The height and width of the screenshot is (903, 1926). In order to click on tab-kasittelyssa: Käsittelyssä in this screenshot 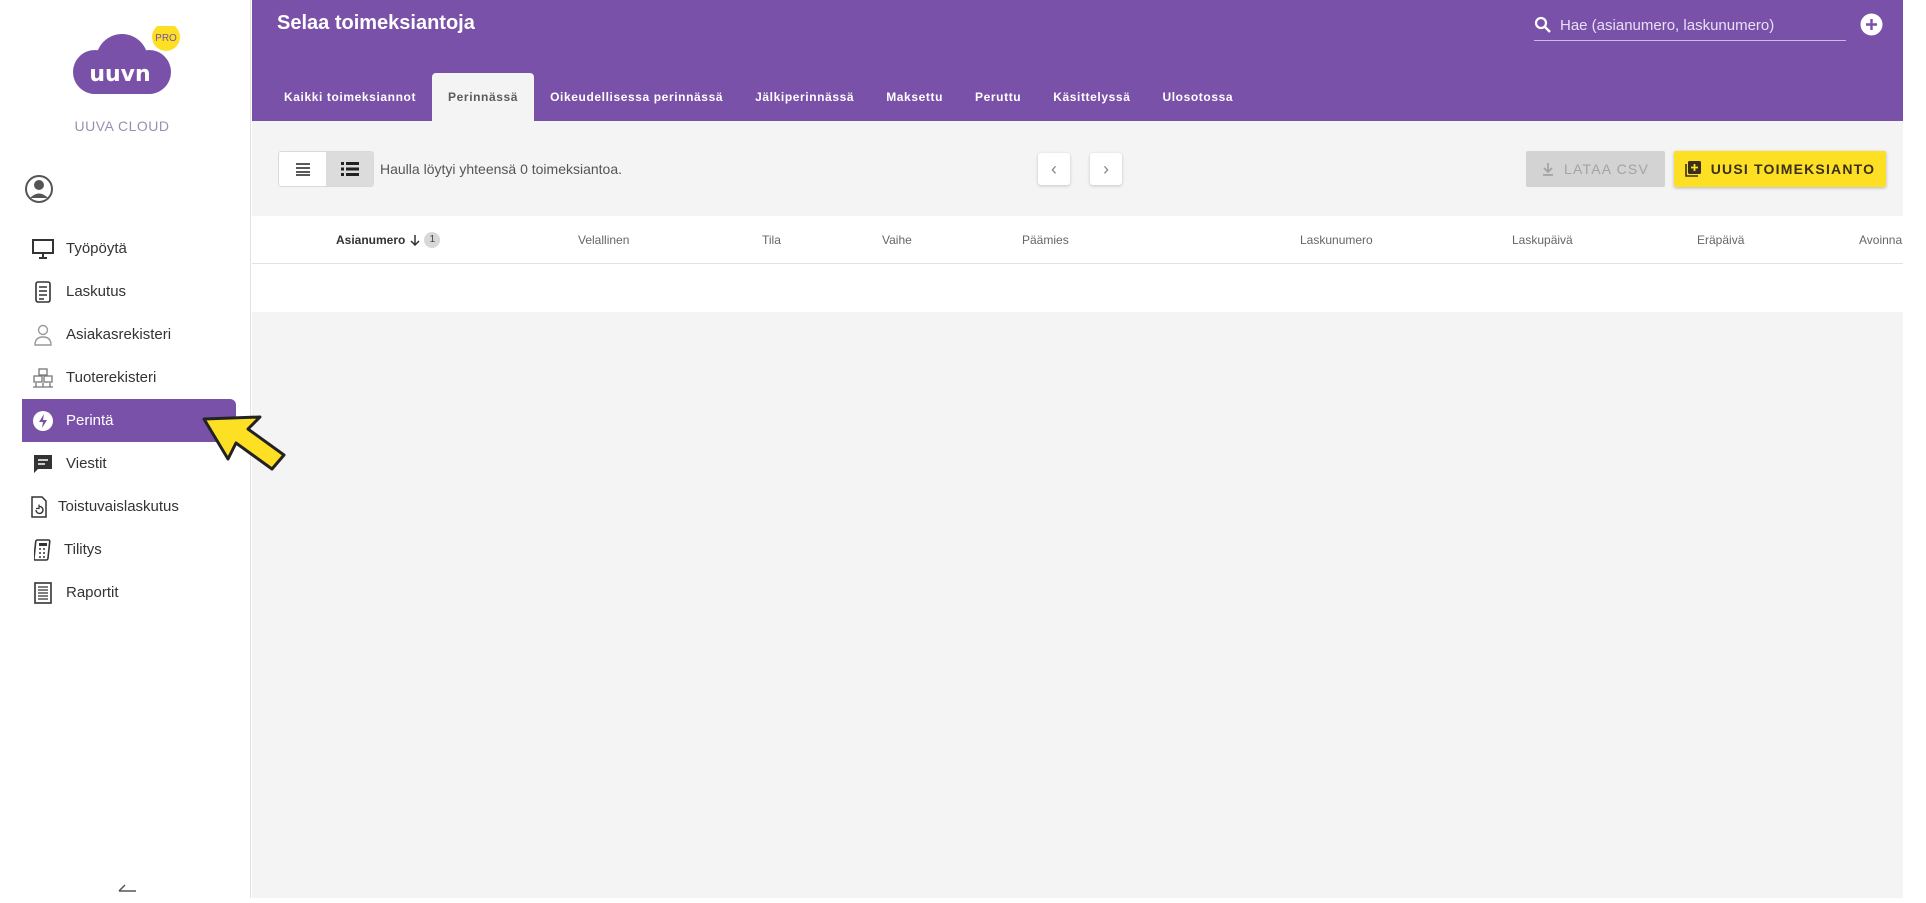, I will do `click(1091, 97)`.